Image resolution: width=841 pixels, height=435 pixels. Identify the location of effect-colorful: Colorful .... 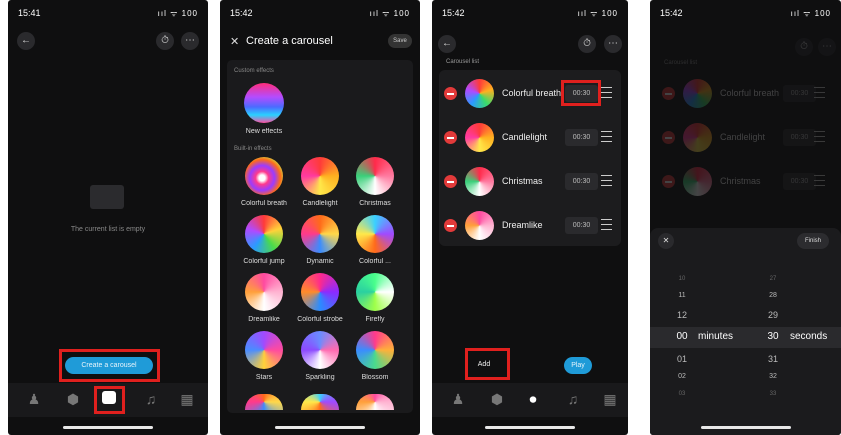
(375, 240).